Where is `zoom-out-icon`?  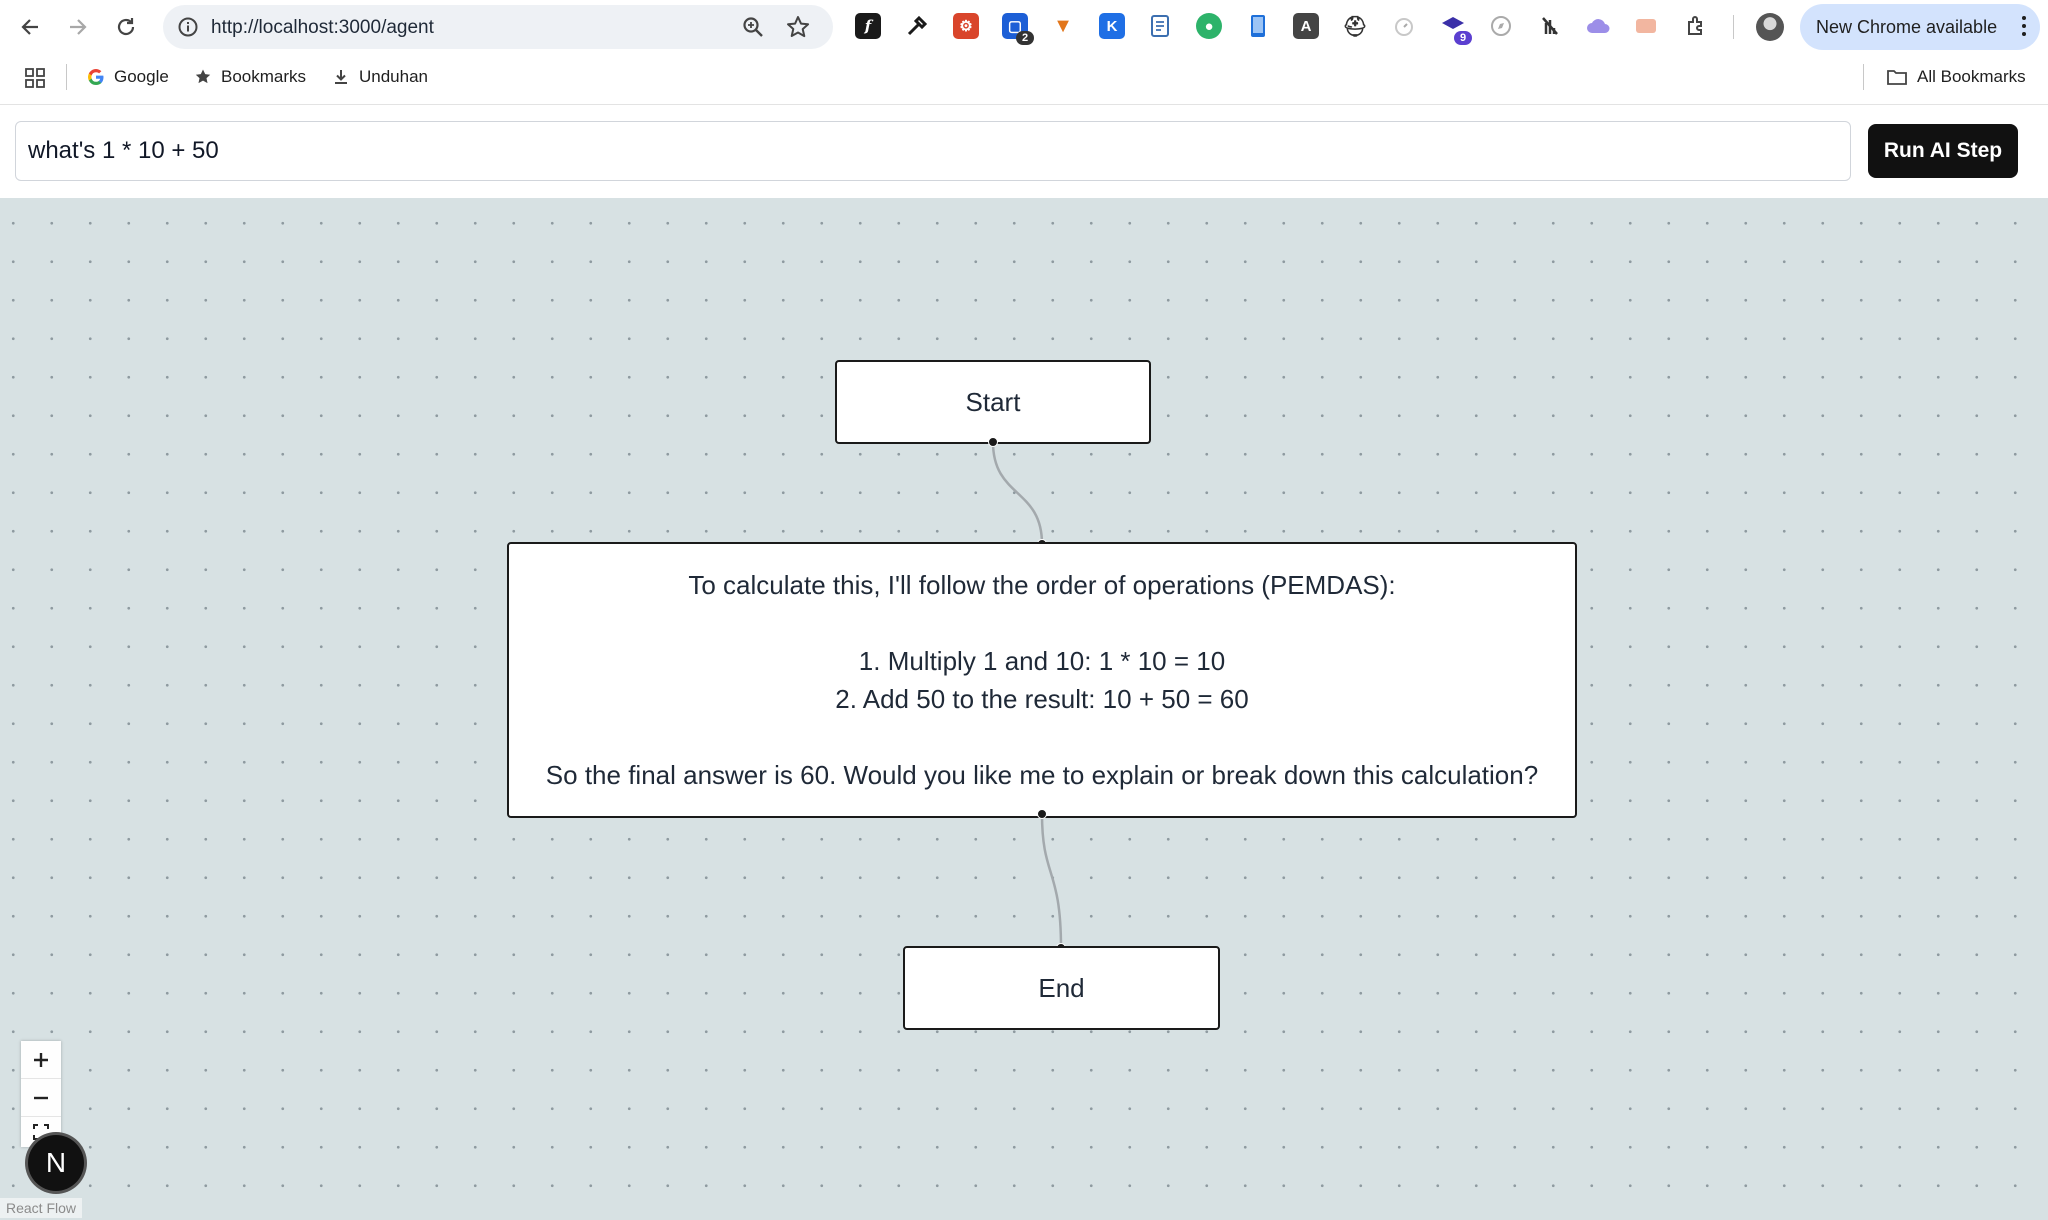 zoom-out-icon is located at coordinates (41, 1097).